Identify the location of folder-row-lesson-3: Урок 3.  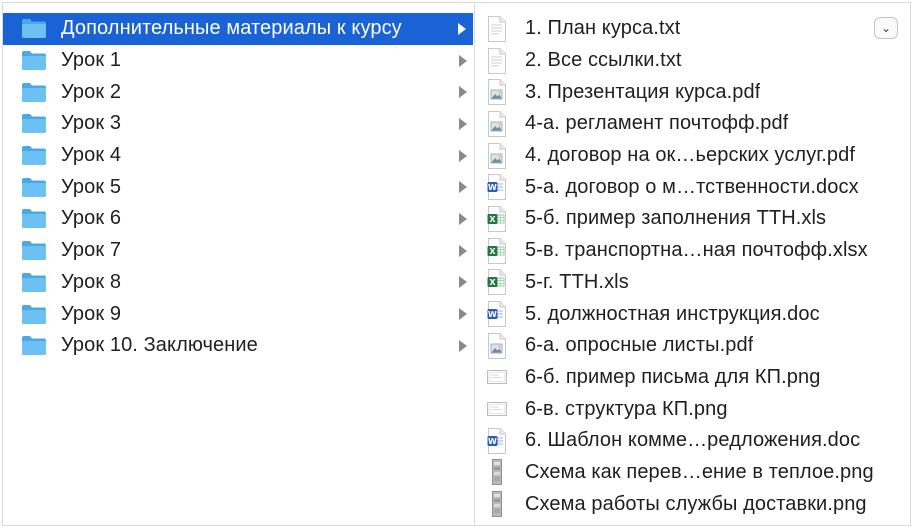
(238, 124).